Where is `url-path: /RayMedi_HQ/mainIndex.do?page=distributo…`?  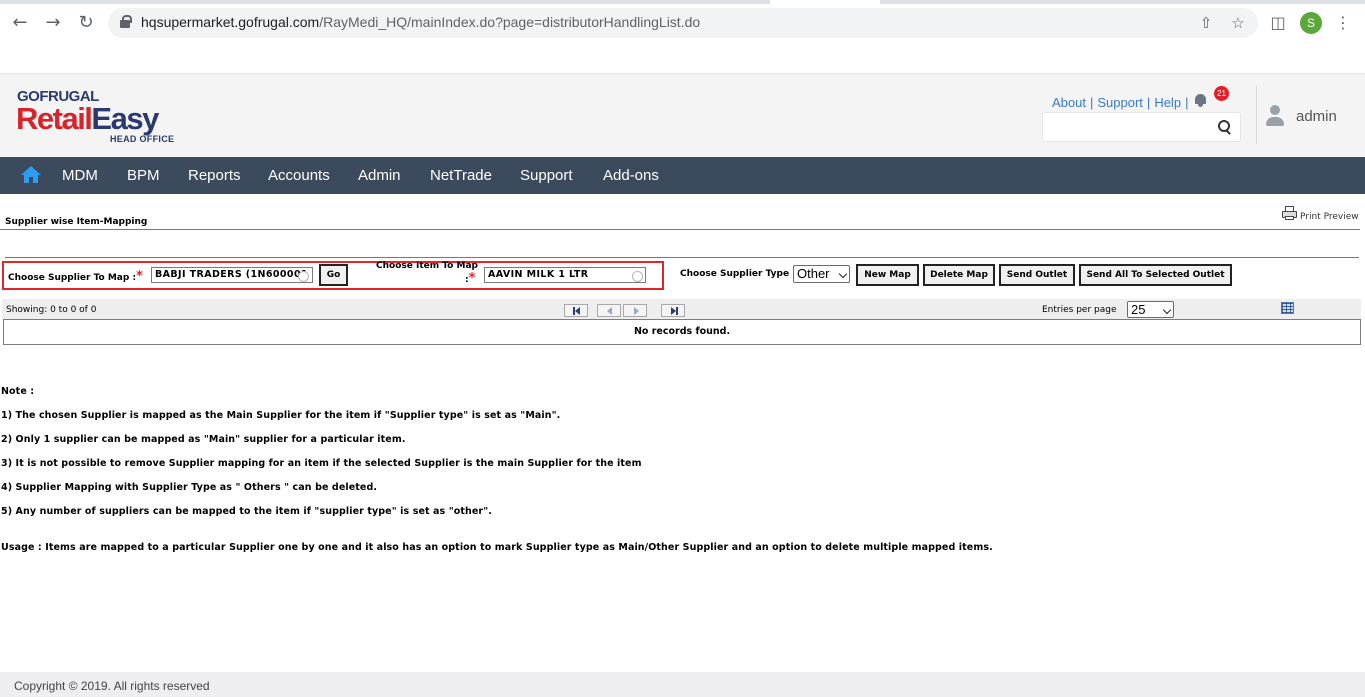 url-path: /RayMedi_HQ/mainIndex.do?page=distributo… is located at coordinates (510, 22).